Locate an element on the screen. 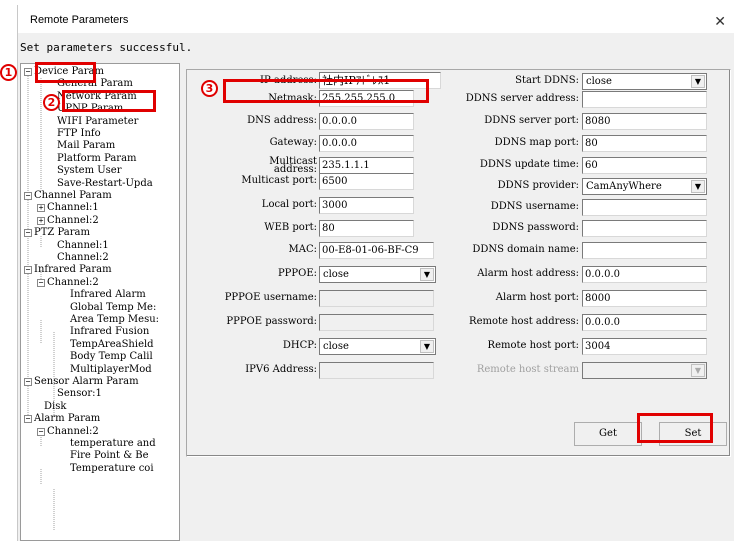  pppoe-username-label: PPPOE username: is located at coordinates (270, 297).